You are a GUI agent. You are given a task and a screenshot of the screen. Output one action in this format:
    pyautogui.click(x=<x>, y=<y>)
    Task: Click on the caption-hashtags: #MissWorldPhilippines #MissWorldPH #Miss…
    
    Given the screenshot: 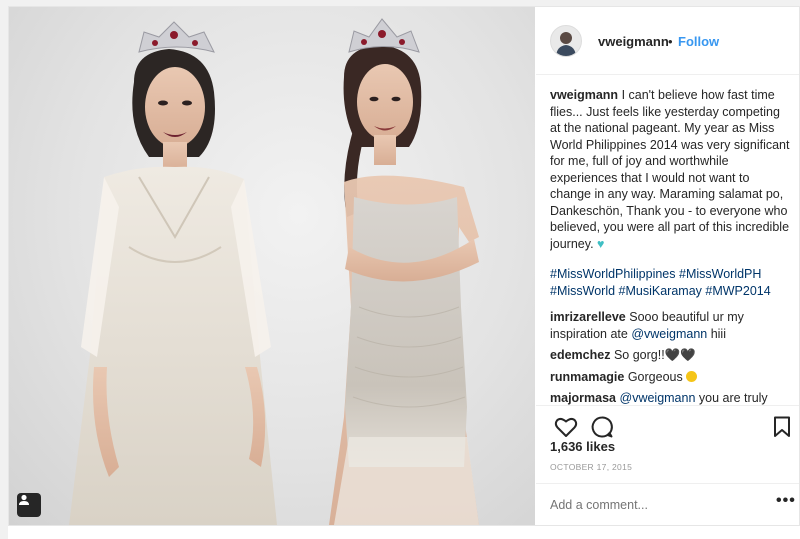 What is the action you would take?
    pyautogui.click(x=660, y=282)
    